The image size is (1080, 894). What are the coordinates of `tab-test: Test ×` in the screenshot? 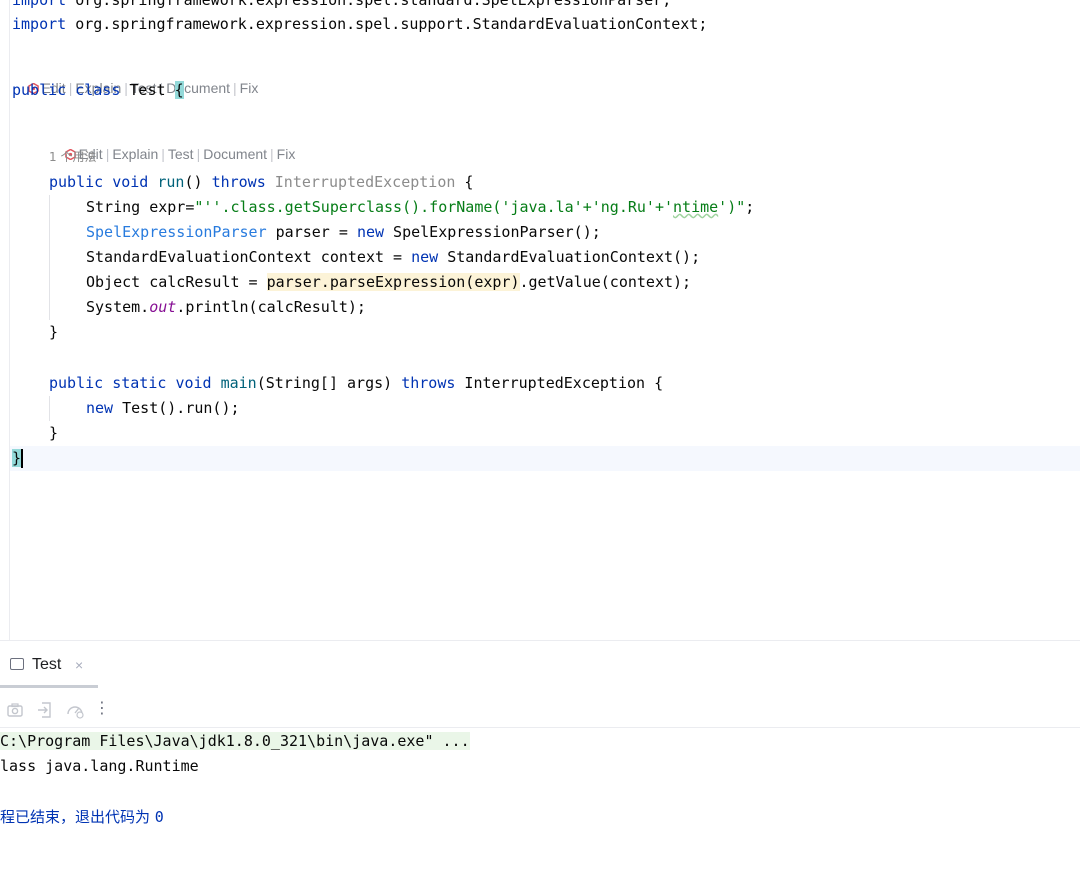 It's located at (49, 664).